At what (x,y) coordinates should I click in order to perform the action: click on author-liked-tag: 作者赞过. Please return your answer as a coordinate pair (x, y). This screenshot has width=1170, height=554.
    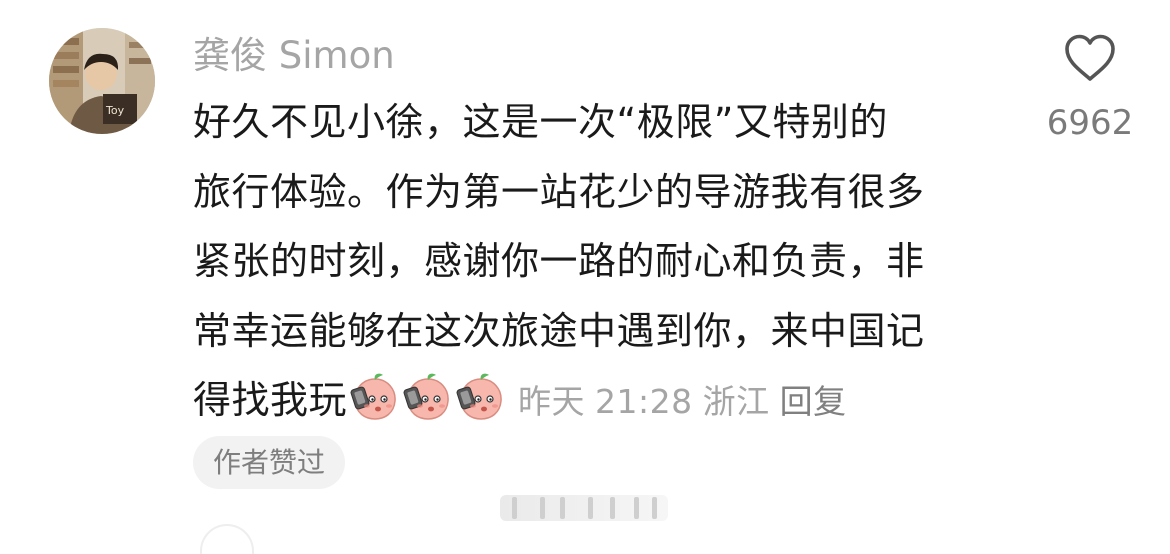
    Looking at the image, I should click on (269, 462).